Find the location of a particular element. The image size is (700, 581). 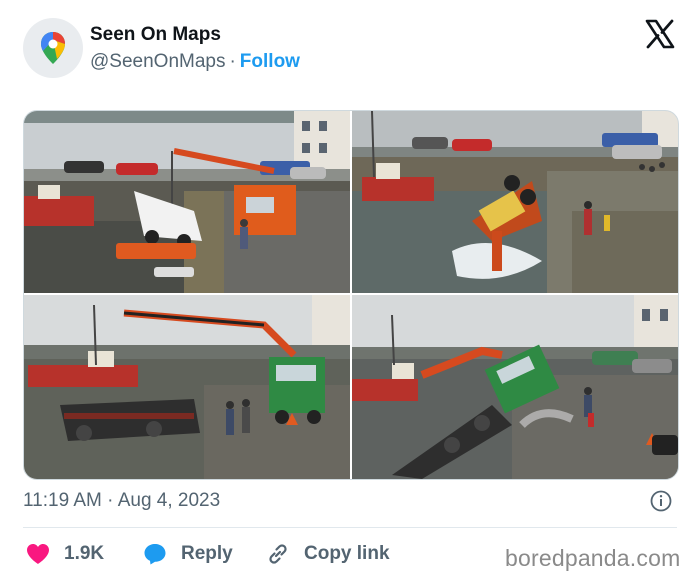

author-name: Seen On Maps is located at coordinates (155, 35).